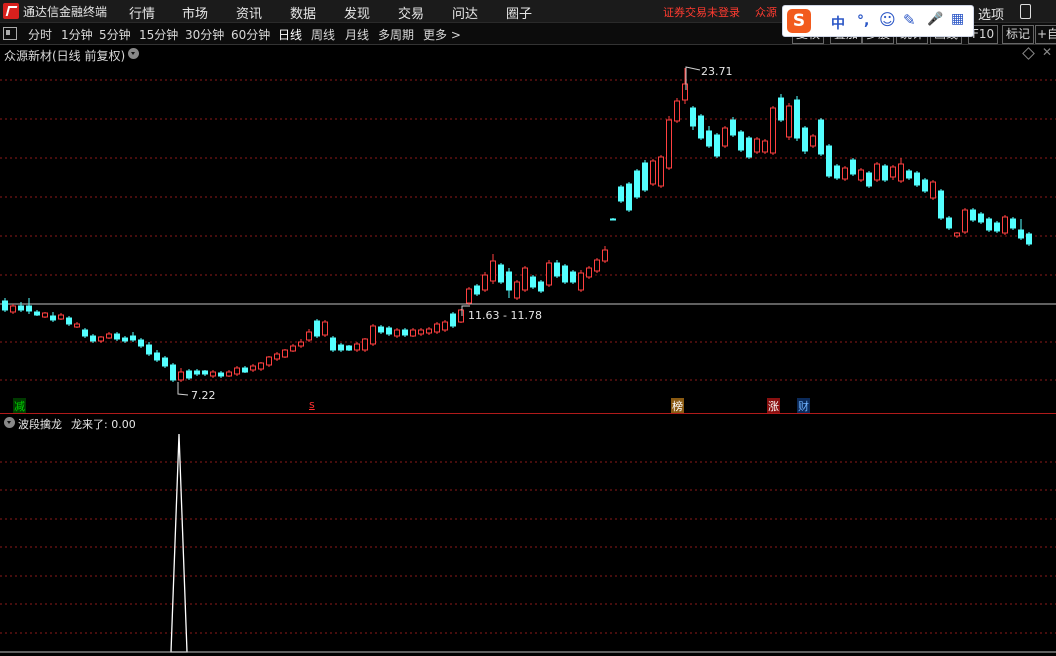  What do you see at coordinates (40, 34) in the screenshot?
I see `period-timeshare: 分时` at bounding box center [40, 34].